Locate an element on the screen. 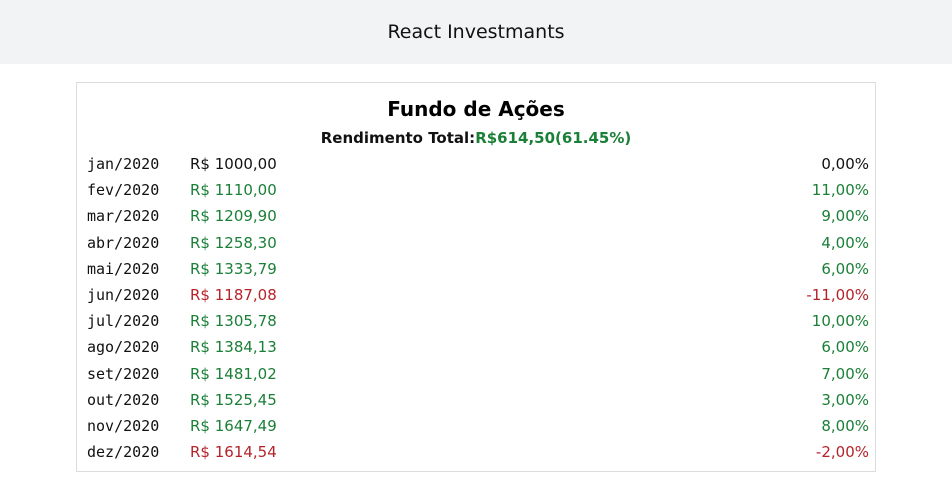 The height and width of the screenshot is (480, 952). list-item: mar/2020 R$ 1209,90 9,00% is located at coordinates (478, 218).